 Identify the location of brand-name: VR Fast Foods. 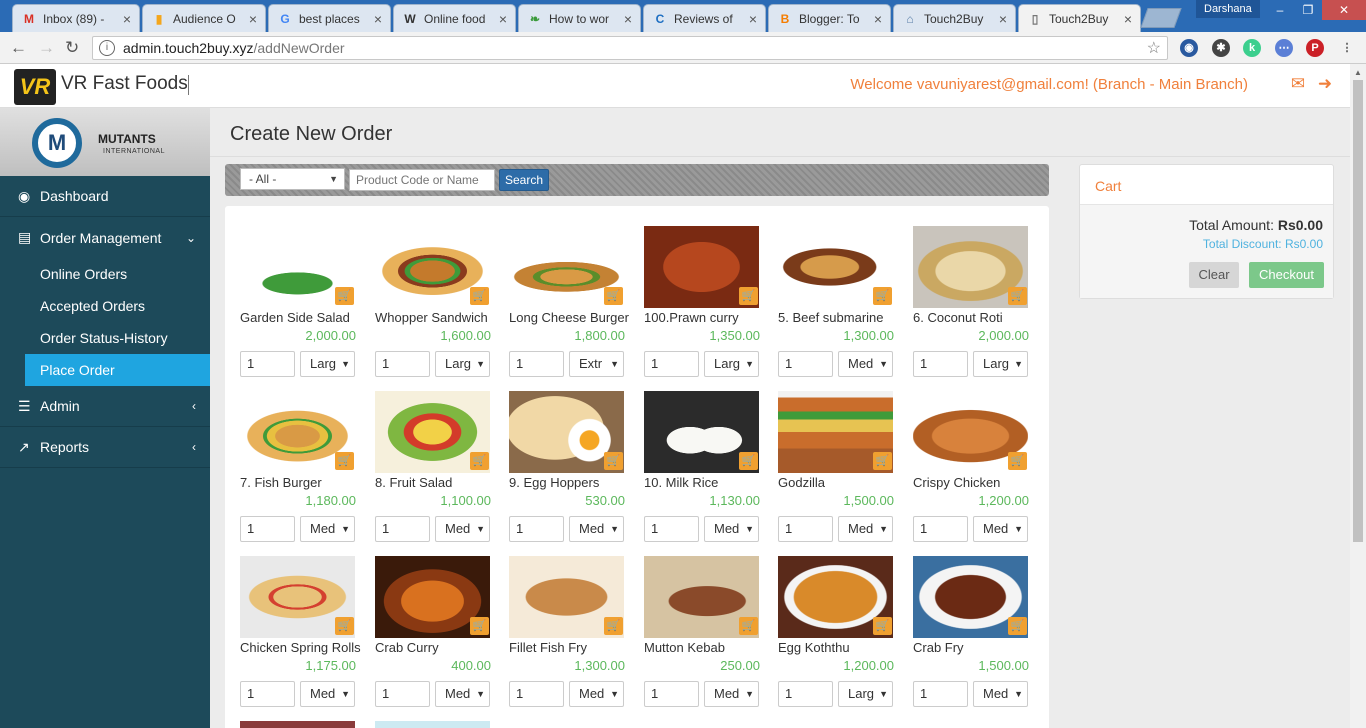
(124, 84).